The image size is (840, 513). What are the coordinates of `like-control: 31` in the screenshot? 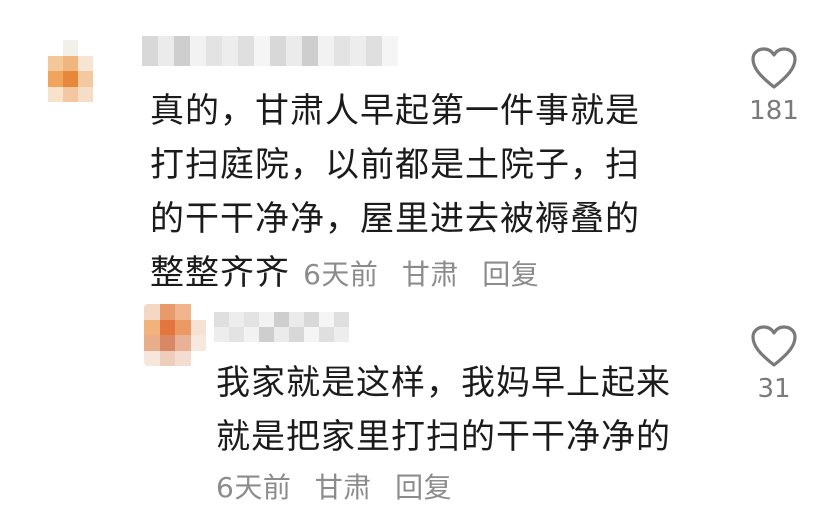 It's located at (774, 364).